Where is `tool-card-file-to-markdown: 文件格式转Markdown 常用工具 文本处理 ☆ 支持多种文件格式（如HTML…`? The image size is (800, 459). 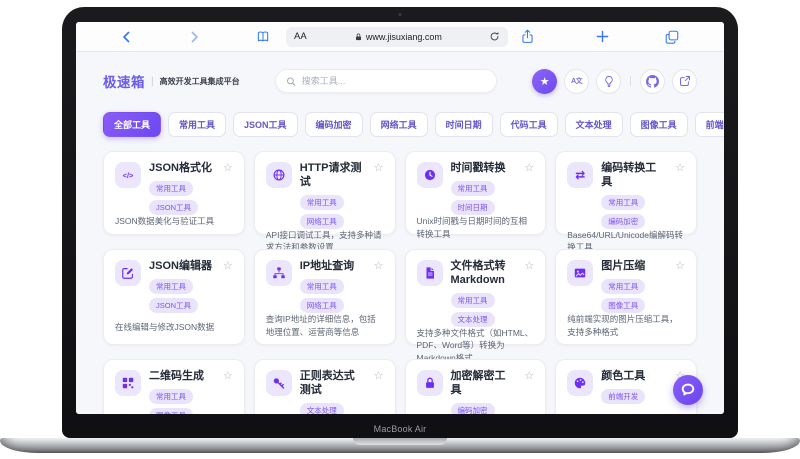 tool-card-file-to-markdown: 文件格式转Markdown 常用工具 文本处理 ☆ 支持多种文件格式（如HTML… is located at coordinates (475, 306).